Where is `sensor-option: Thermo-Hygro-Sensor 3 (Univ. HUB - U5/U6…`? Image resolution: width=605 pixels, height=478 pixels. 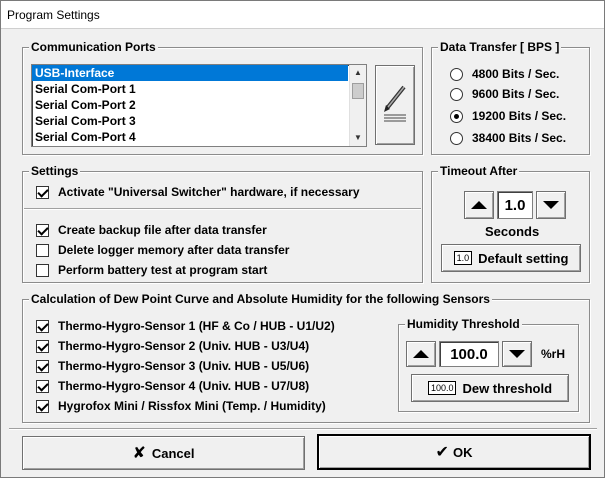
sensor-option: Thermo-Hygro-Sensor 3 (Univ. HUB - U5/U6… is located at coordinates (172, 366).